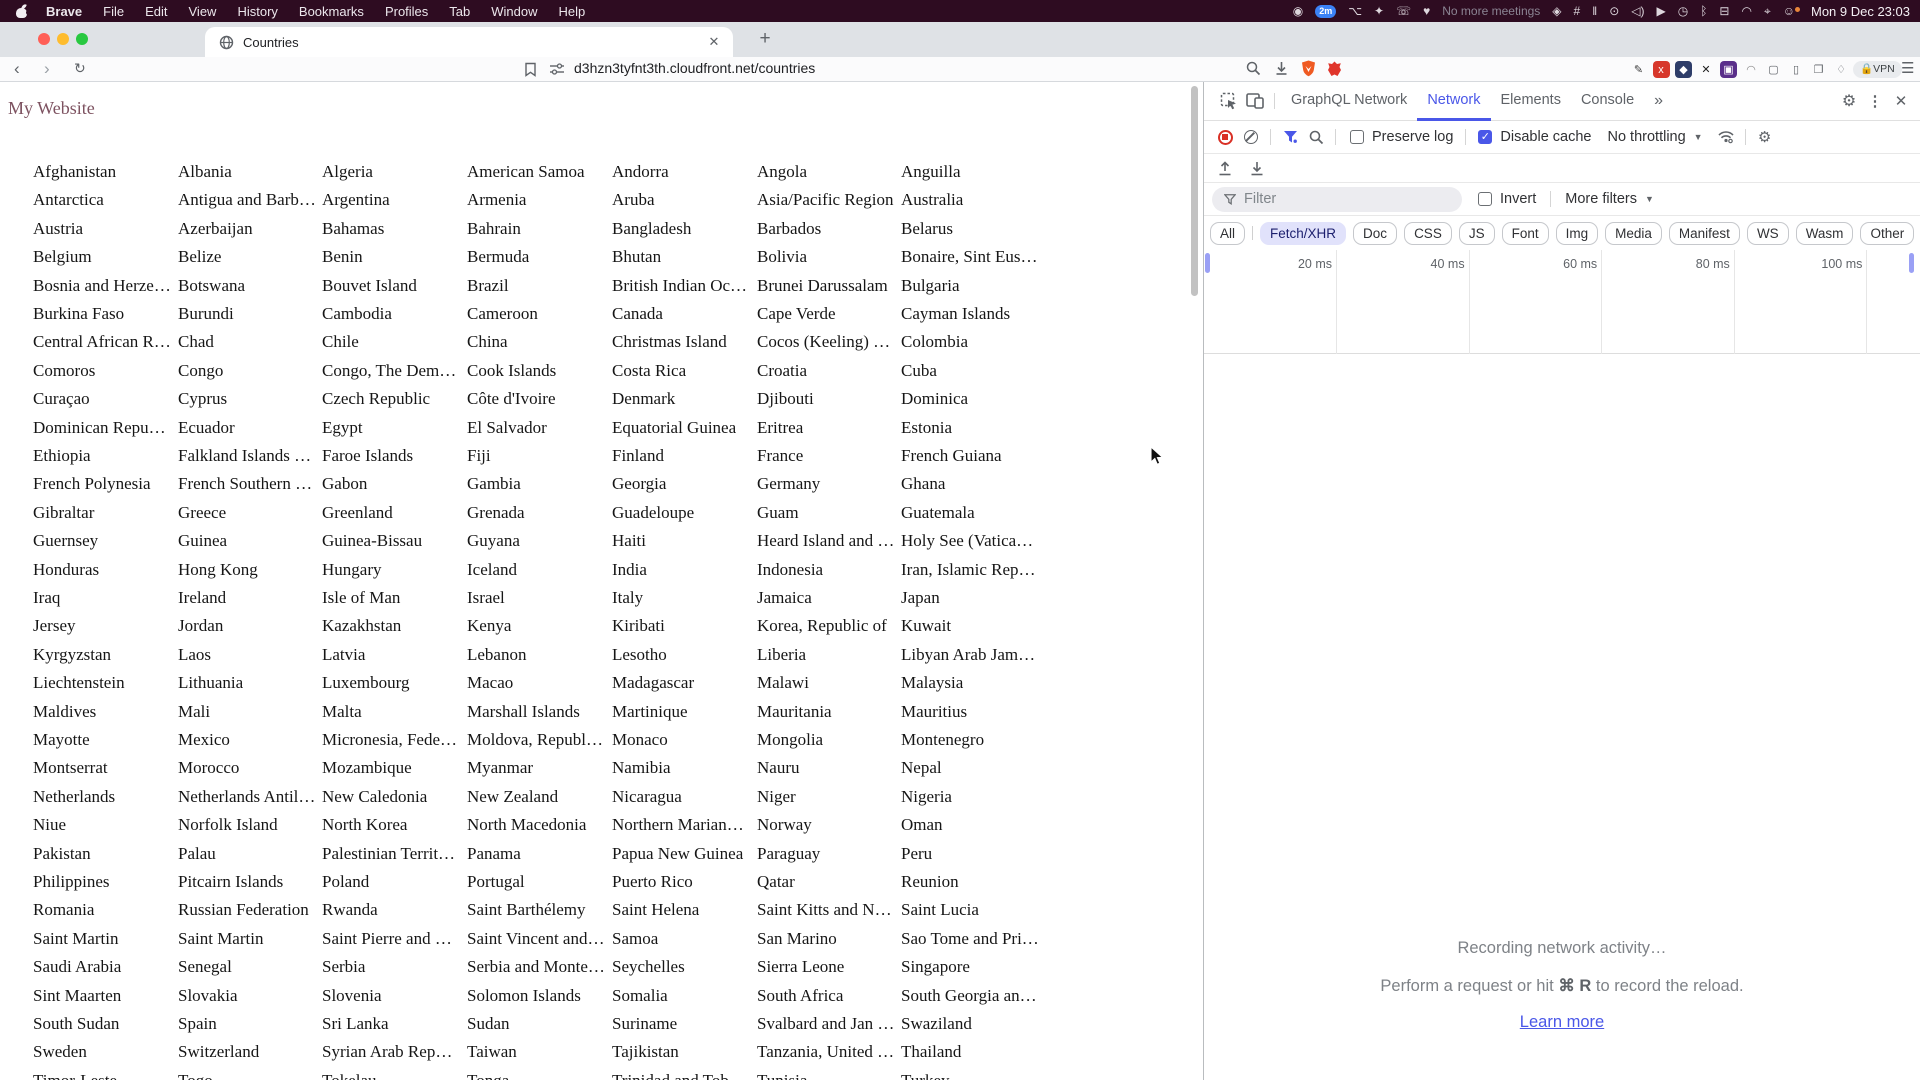 Image resolution: width=1920 pixels, height=1080 pixels. I want to click on menu-bar-item-bookmarks: Bookmarks, so click(331, 11).